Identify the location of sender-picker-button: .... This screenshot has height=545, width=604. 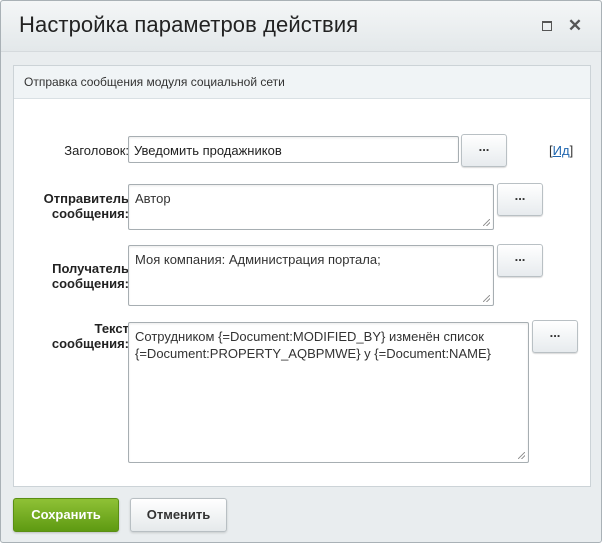
(520, 199).